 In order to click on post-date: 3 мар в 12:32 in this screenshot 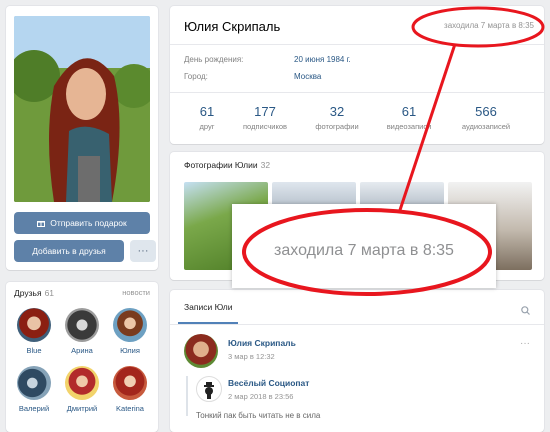, I will do `click(251, 356)`.